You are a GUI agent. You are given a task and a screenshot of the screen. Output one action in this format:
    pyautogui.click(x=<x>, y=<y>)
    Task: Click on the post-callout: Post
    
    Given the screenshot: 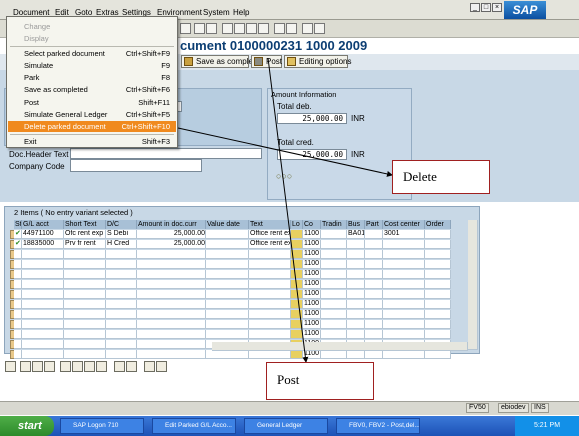 What is the action you would take?
    pyautogui.click(x=320, y=381)
    